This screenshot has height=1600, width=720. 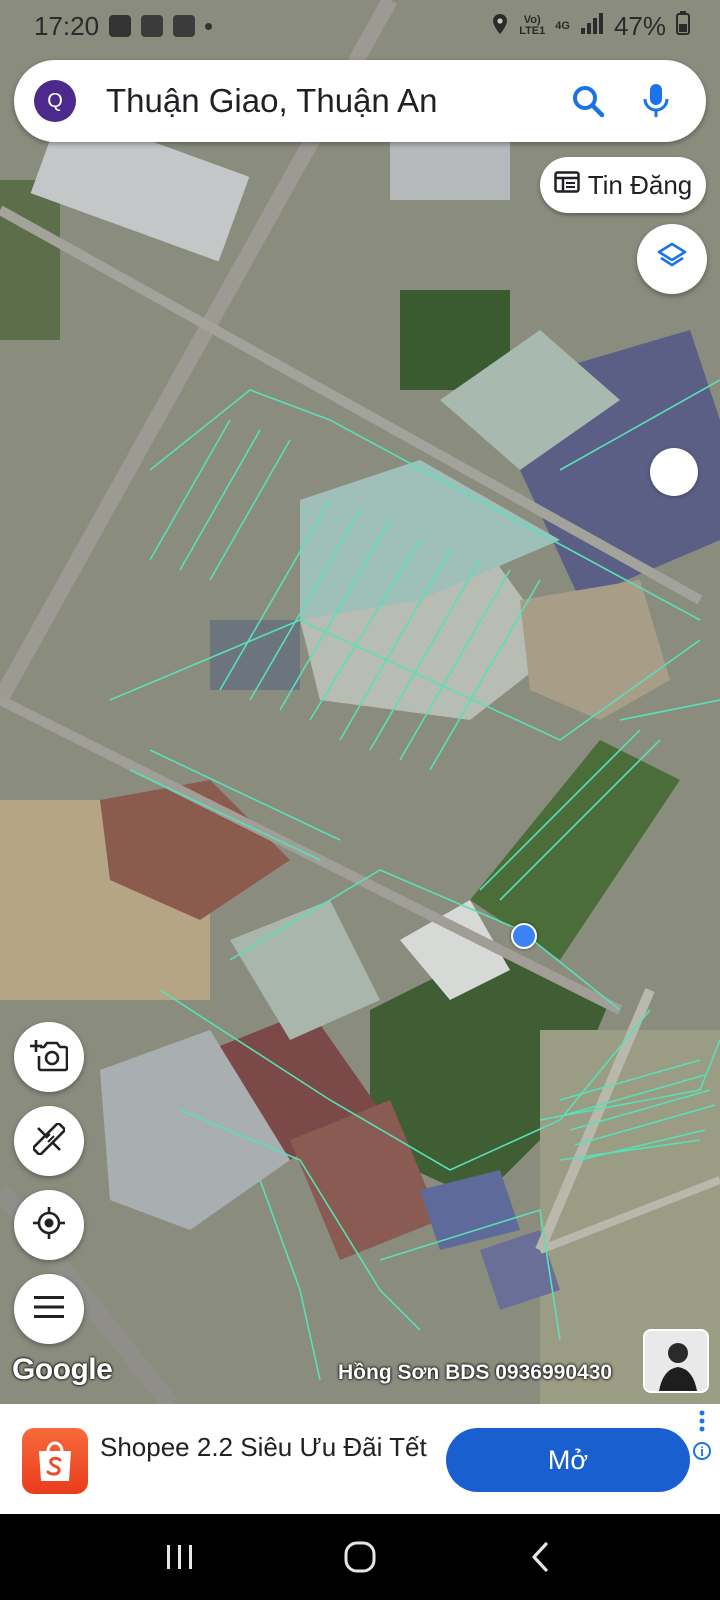 I want to click on volte-indicator: Vo) LTE1, so click(x=532, y=26).